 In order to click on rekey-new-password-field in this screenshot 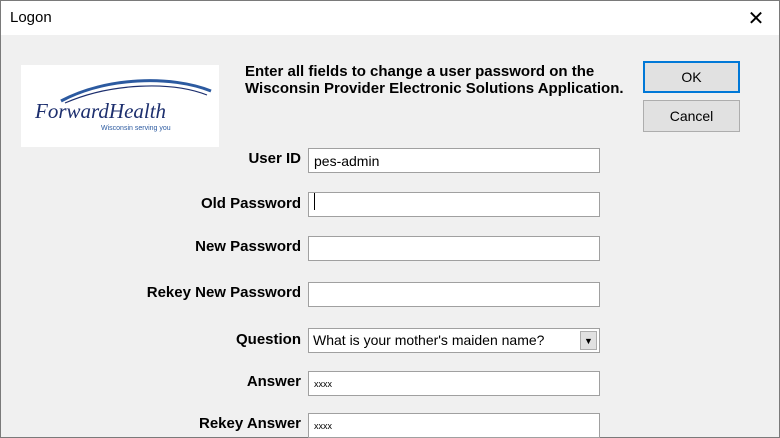, I will do `click(454, 294)`.